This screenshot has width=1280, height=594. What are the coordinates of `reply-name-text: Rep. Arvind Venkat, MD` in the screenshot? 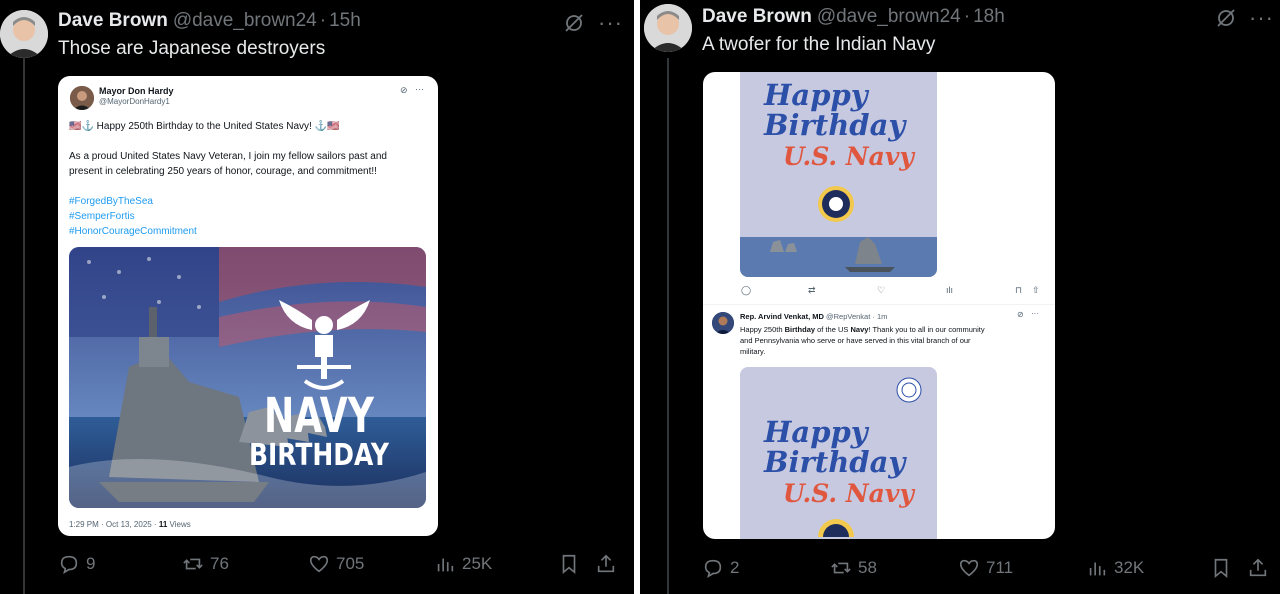 It's located at (782, 316).